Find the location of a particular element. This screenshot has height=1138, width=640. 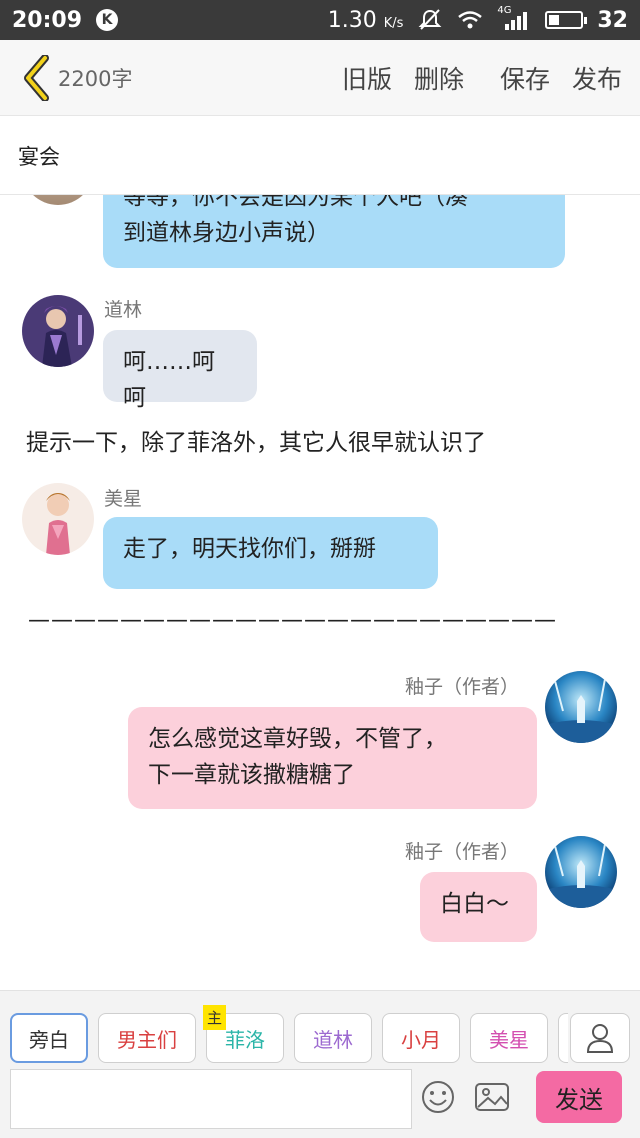

emoji-icon is located at coordinates (438, 1097).